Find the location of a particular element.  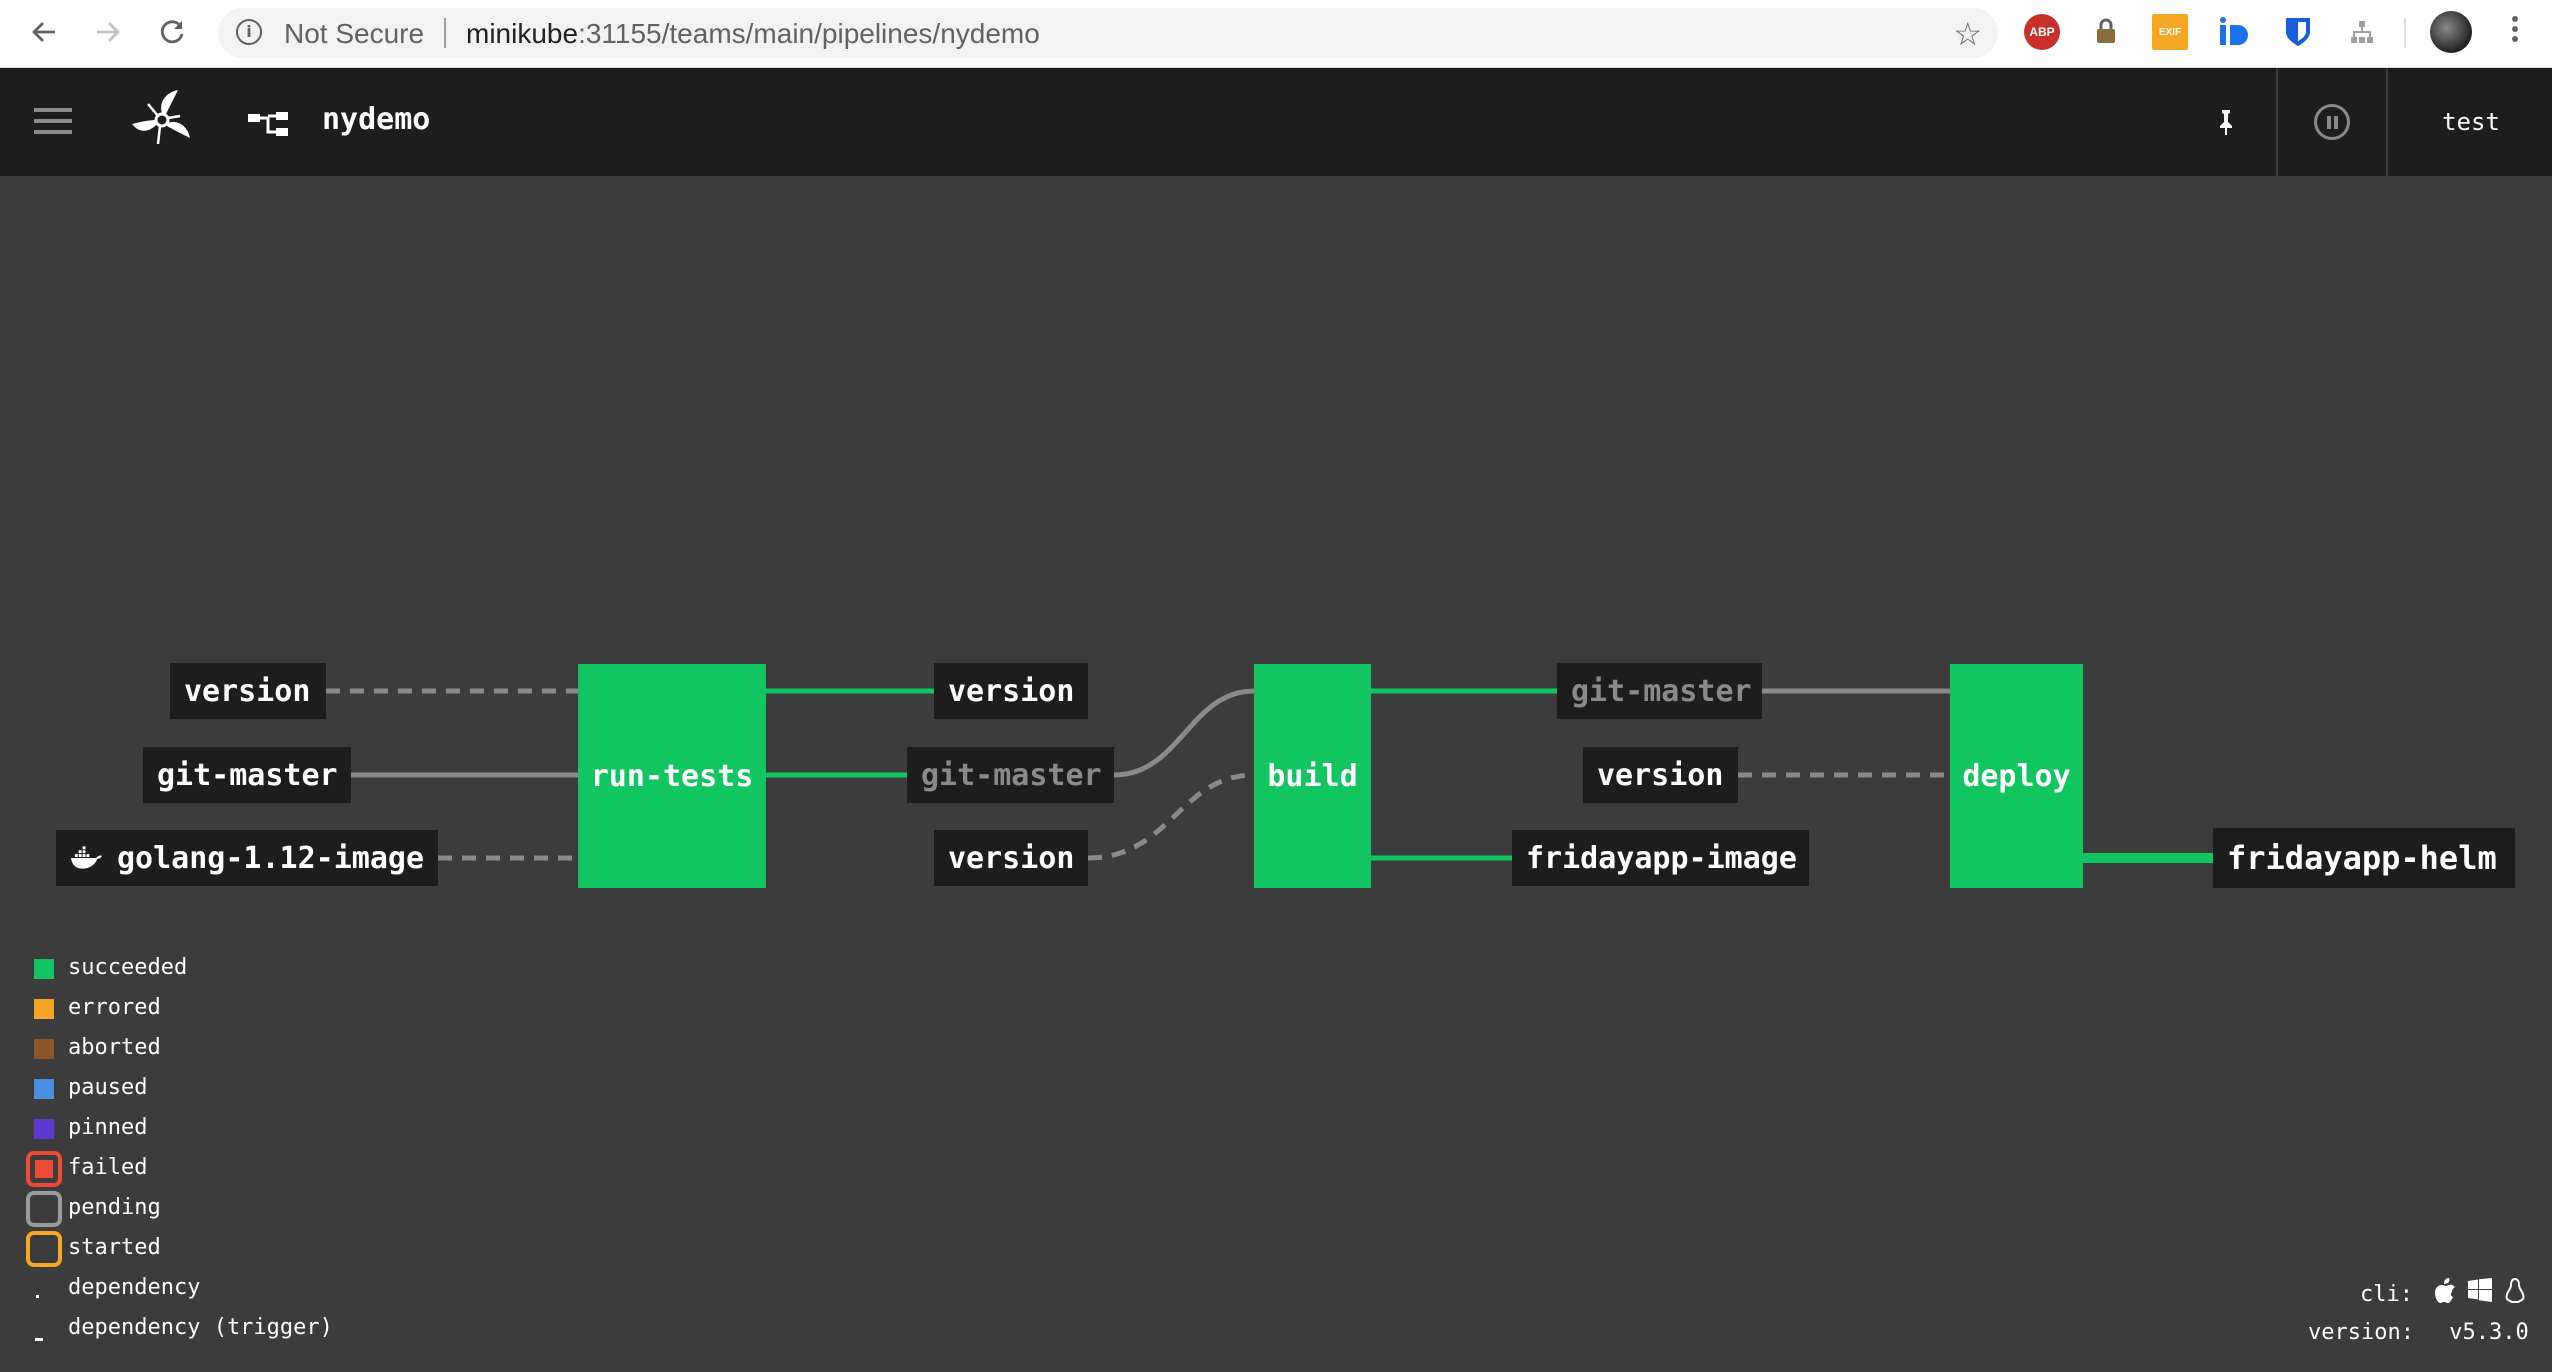

job-label: deploy is located at coordinates (2016, 776).